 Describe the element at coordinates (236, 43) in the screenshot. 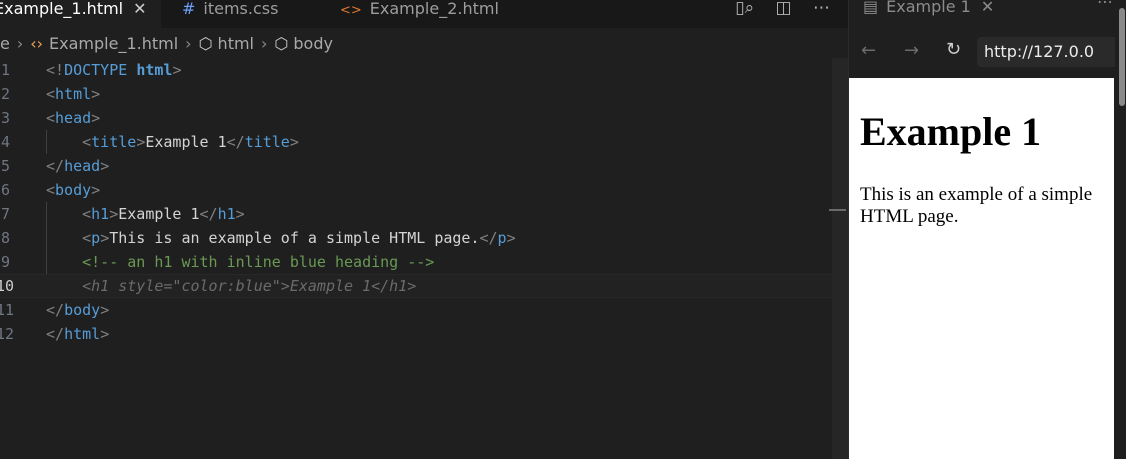

I see `breadcrumb-html: html` at that location.